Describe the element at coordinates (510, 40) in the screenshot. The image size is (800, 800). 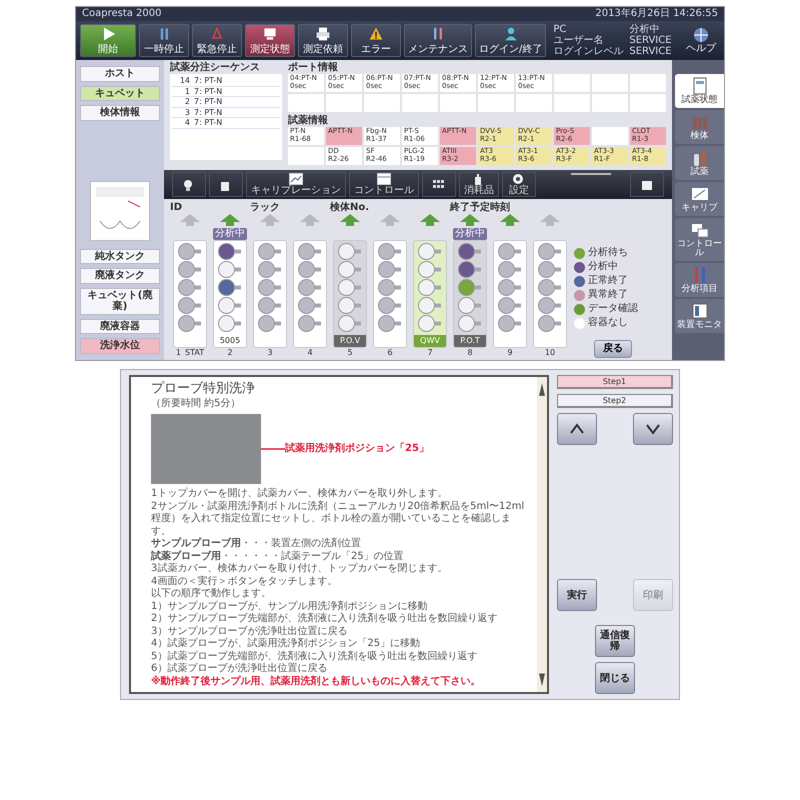
I see `toolbar-button: ログイン/終了` at that location.